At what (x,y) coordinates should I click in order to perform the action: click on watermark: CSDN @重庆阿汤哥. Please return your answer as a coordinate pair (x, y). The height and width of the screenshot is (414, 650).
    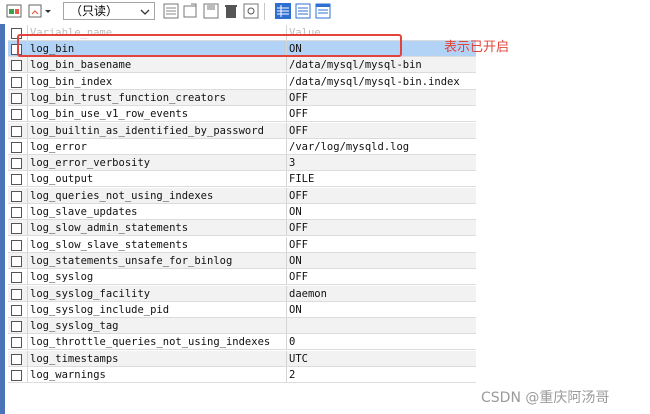
    Looking at the image, I should click on (545, 398).